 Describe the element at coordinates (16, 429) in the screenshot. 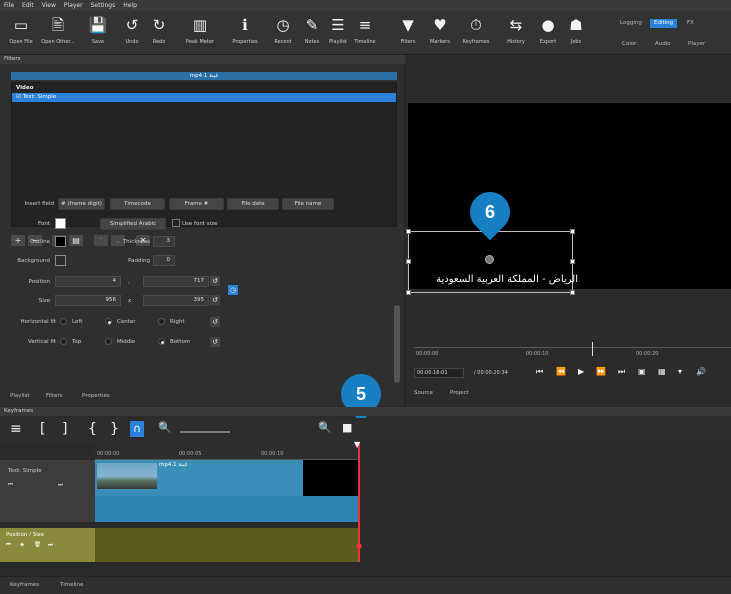

I see `keyframes-menu-icon: ≡` at that location.